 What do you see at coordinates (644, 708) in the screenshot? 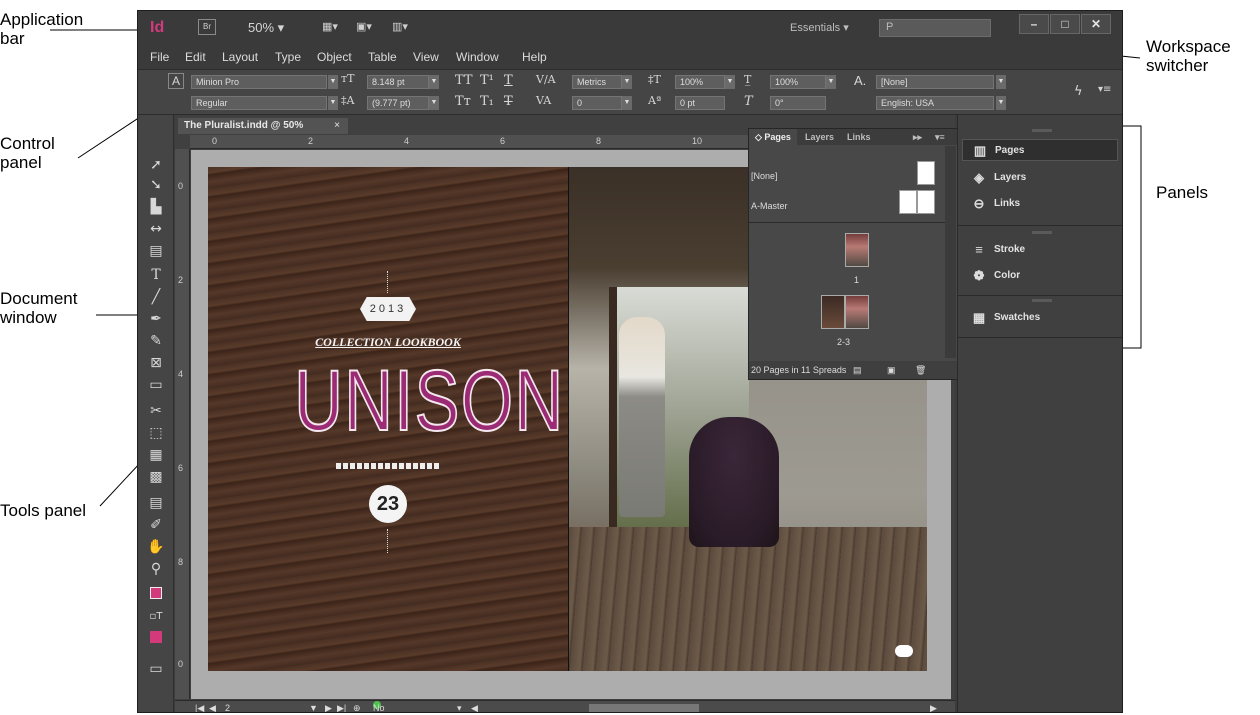
I see `horizontal-scrollbar` at bounding box center [644, 708].